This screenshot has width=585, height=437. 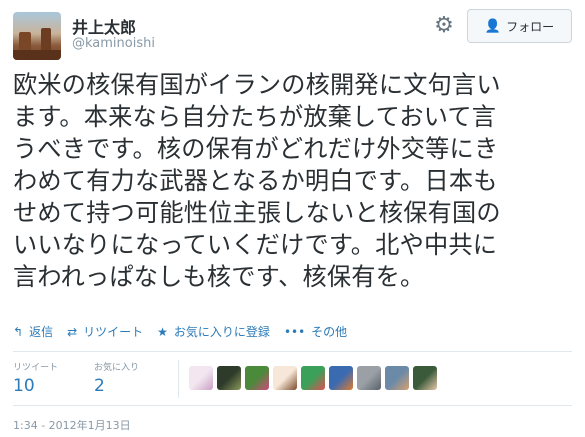 I want to click on star-icon: ★, so click(x=162, y=331).